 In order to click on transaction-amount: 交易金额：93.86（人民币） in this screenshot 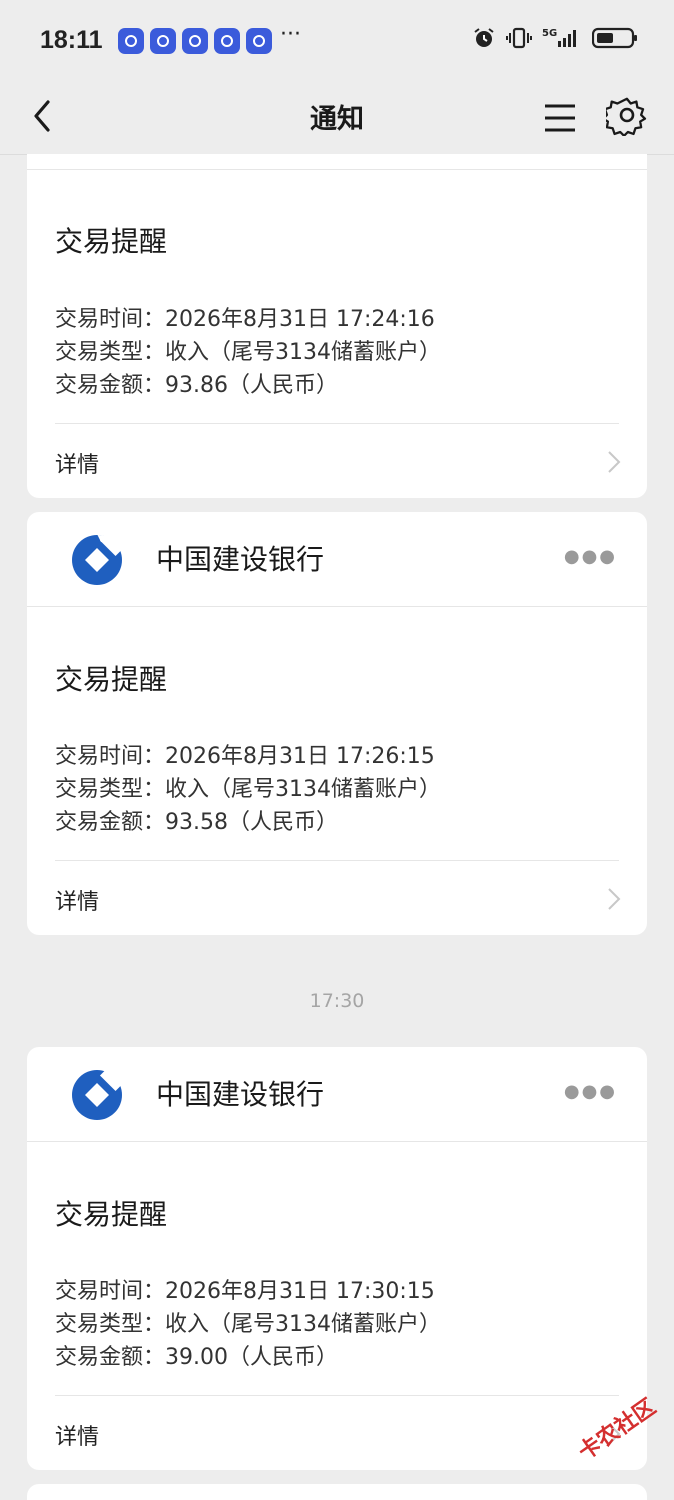, I will do `click(196, 385)`.